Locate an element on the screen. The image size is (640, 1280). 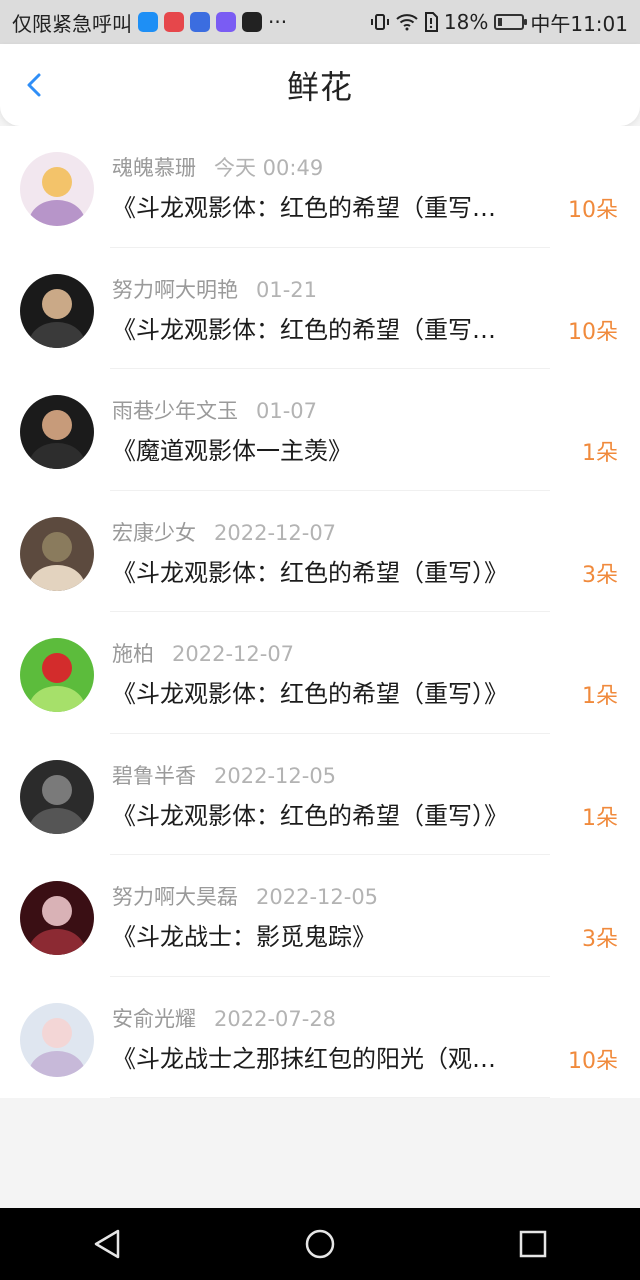
user-name: 安俞光耀 is located at coordinates (154, 1019).